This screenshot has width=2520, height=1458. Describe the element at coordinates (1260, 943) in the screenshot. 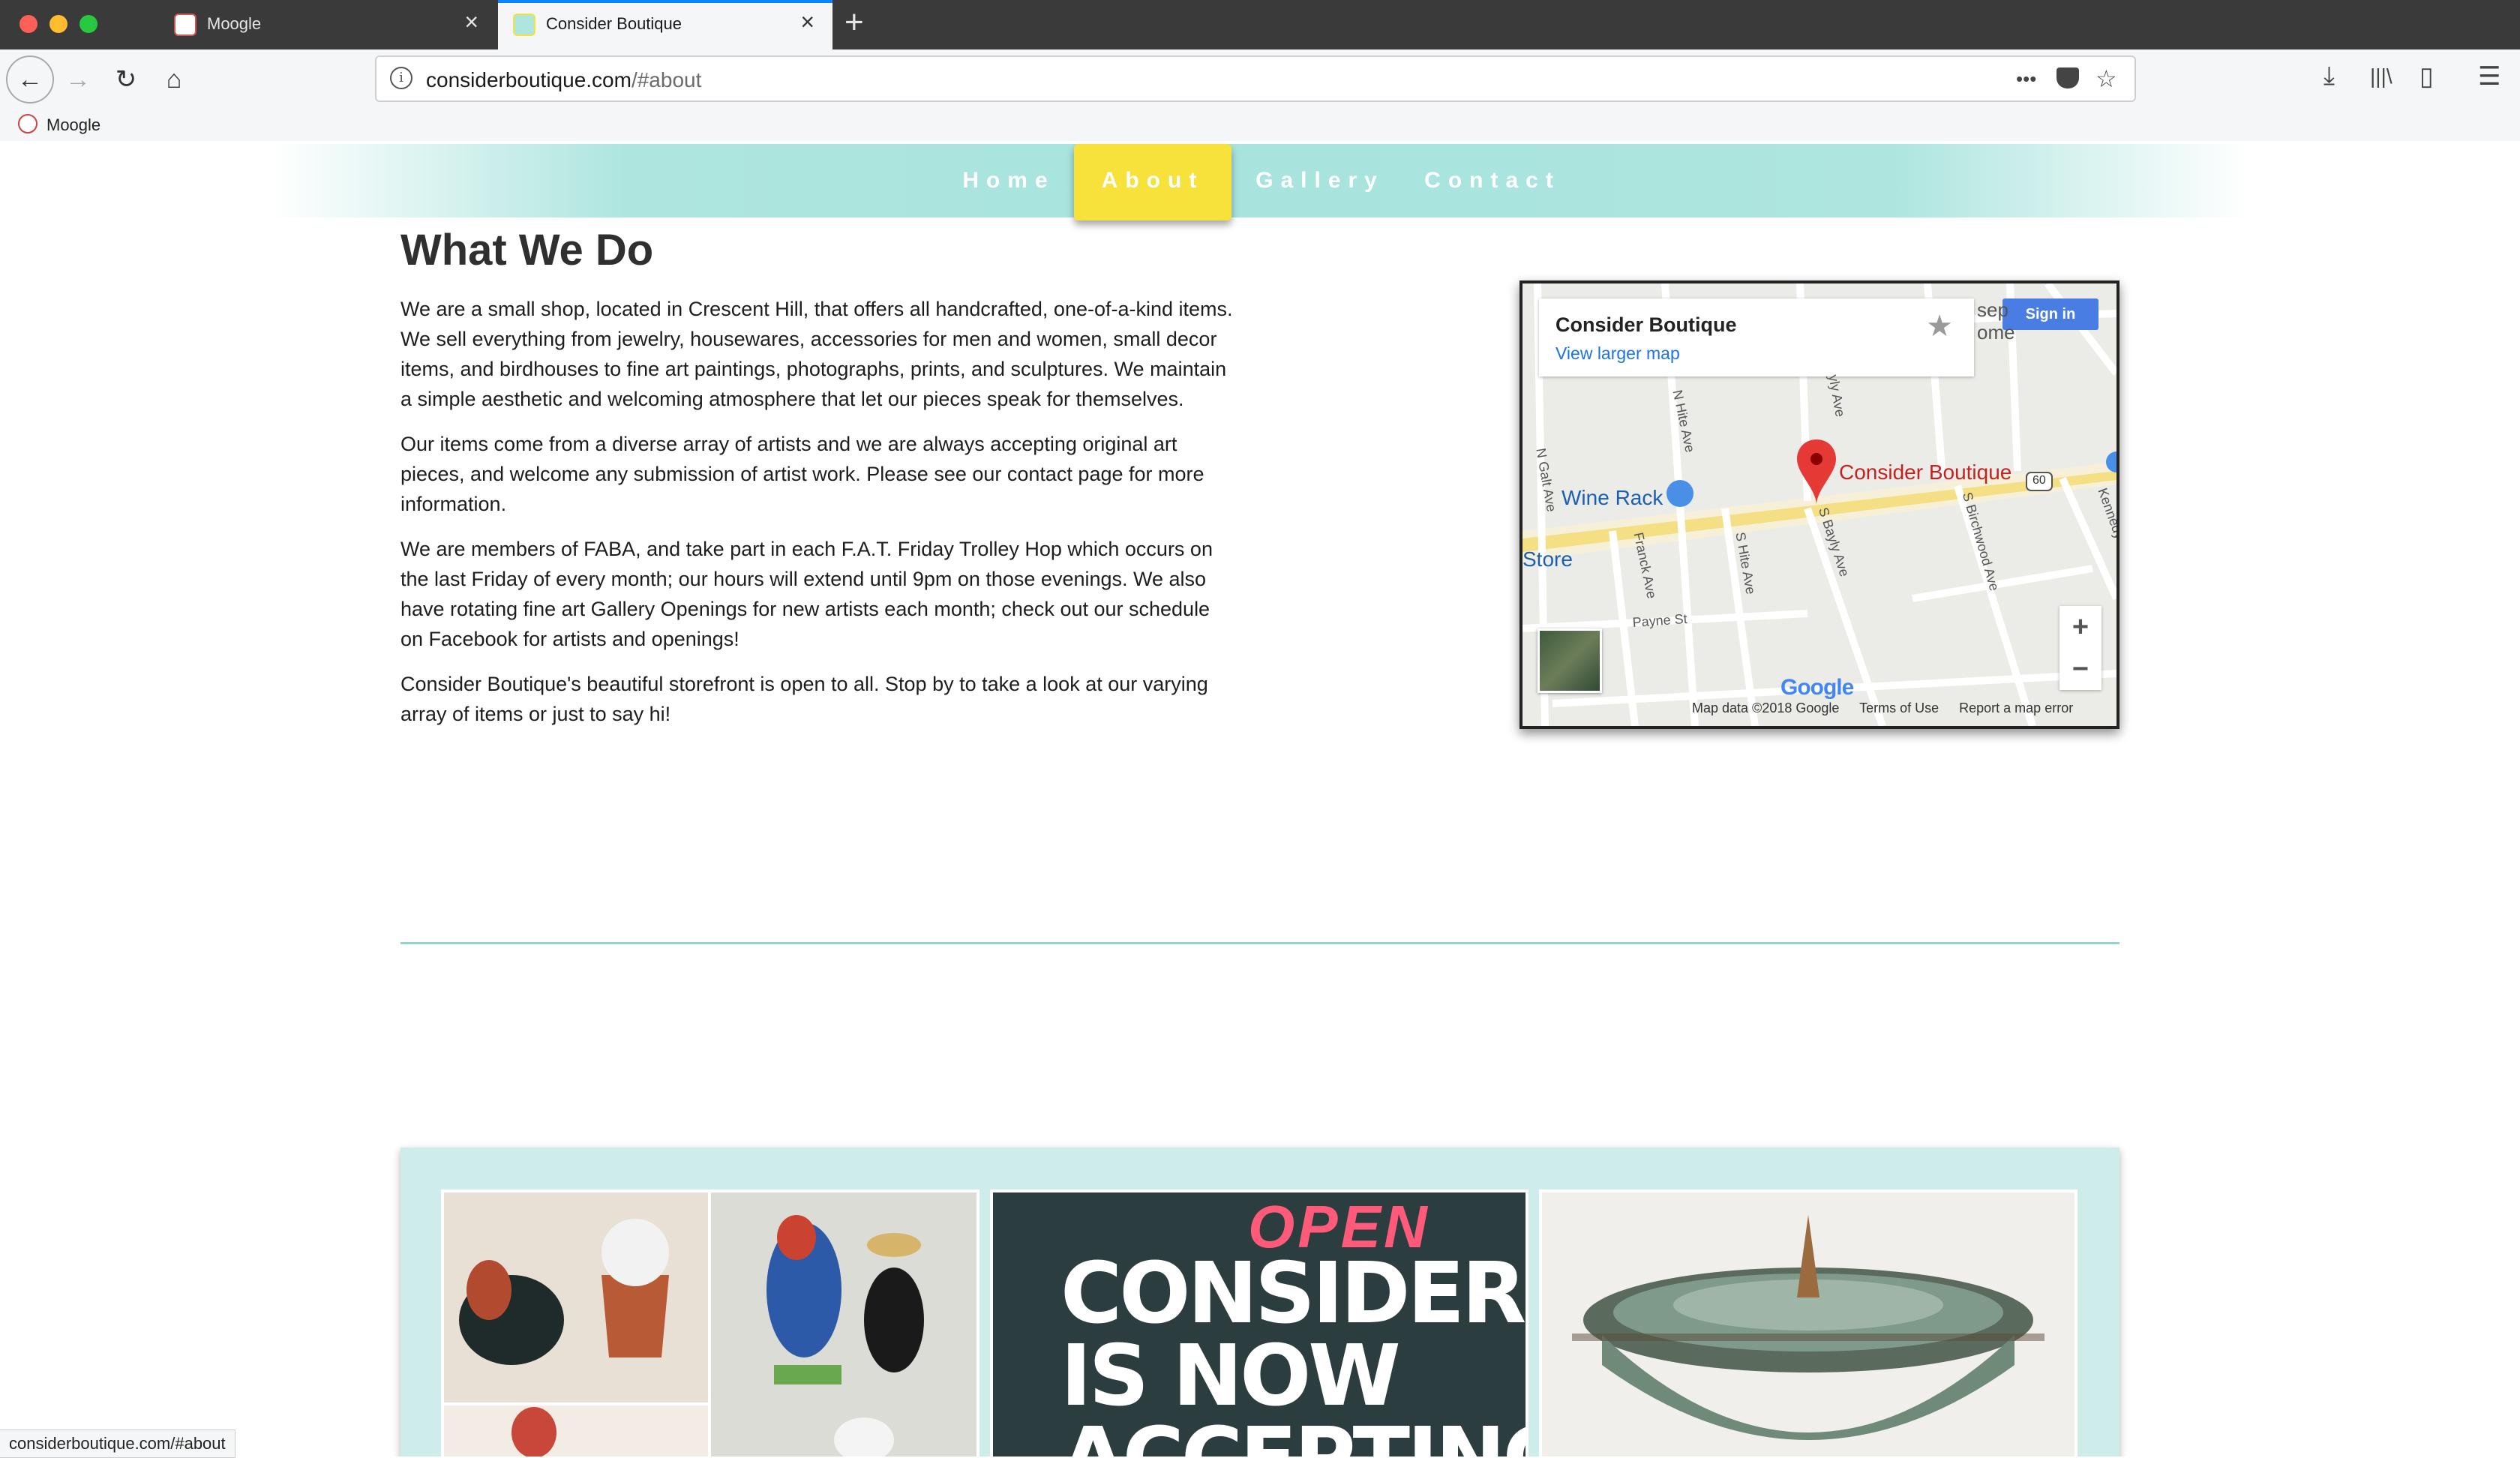

I see `section-divider` at that location.